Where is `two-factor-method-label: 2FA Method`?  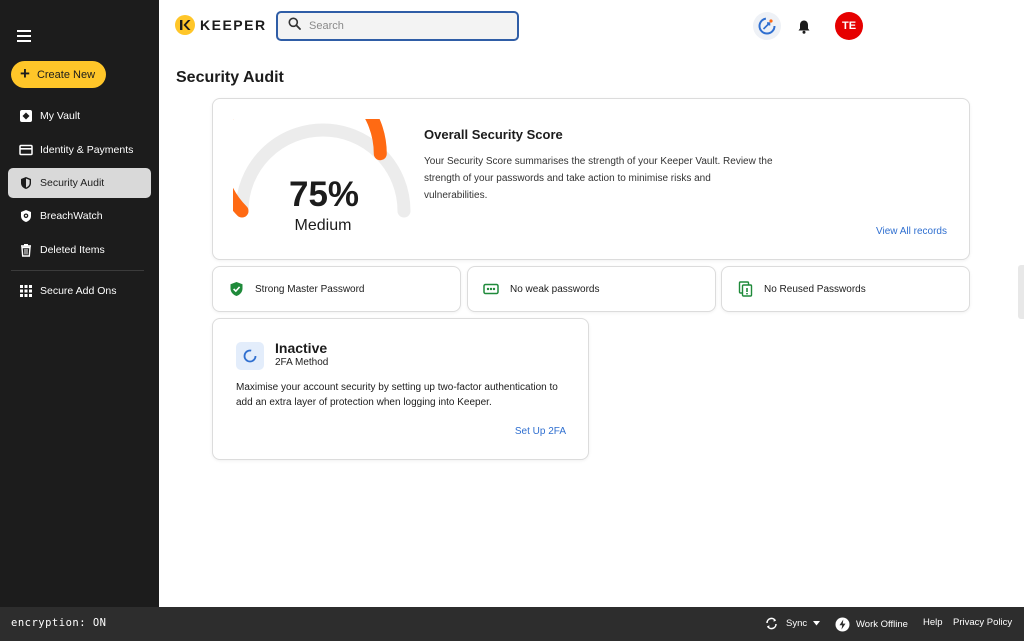
two-factor-method-label: 2FA Method is located at coordinates (302, 362).